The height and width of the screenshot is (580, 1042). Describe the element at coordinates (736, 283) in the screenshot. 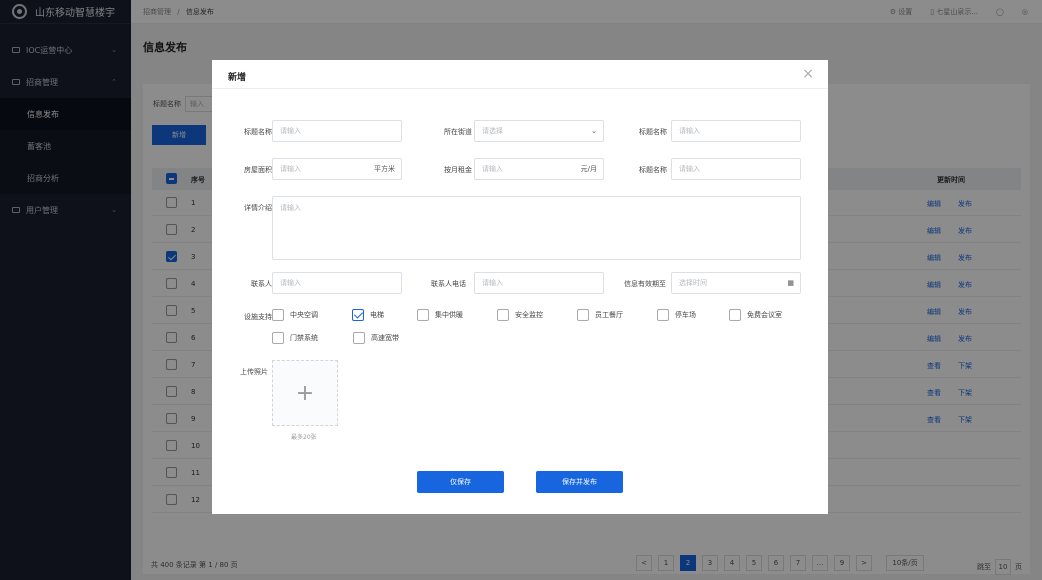

I see `expire-datepicker: 选择时间 ▦` at that location.